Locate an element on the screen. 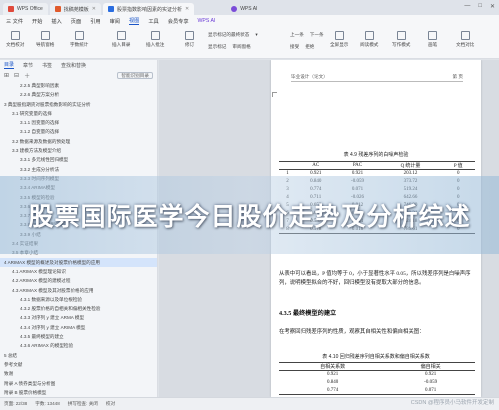 This screenshot has width=499, height=410. smart-toc-label: 智能识别目录 is located at coordinates (135, 75).